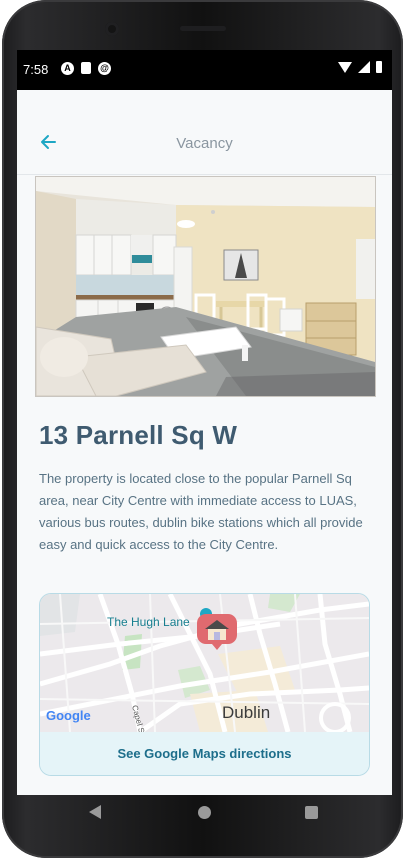 This screenshot has height=858, width=405. I want to click on wifi-icon, so click(345, 67).